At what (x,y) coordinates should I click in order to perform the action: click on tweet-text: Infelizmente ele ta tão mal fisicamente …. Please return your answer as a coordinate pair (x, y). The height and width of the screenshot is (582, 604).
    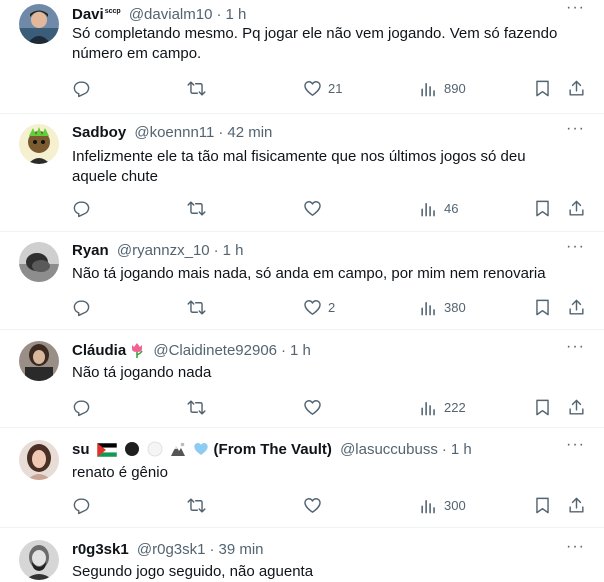
    Looking at the image, I should click on (299, 166).